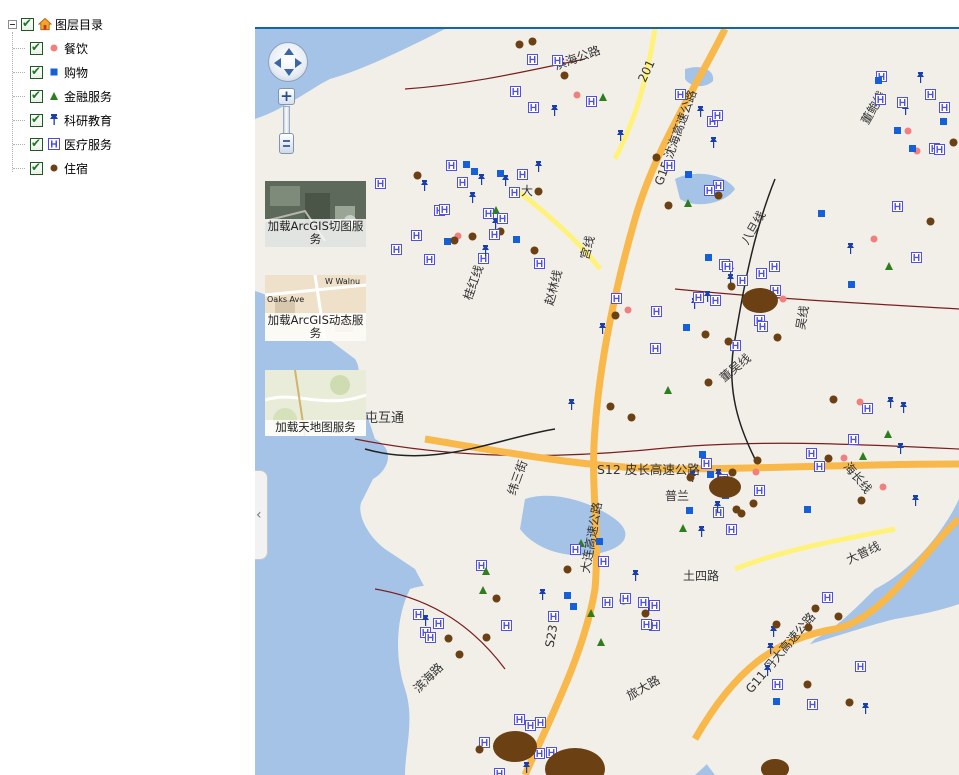 The height and width of the screenshot is (775, 959). Describe the element at coordinates (45, 24) in the screenshot. I see `home-icon` at that location.